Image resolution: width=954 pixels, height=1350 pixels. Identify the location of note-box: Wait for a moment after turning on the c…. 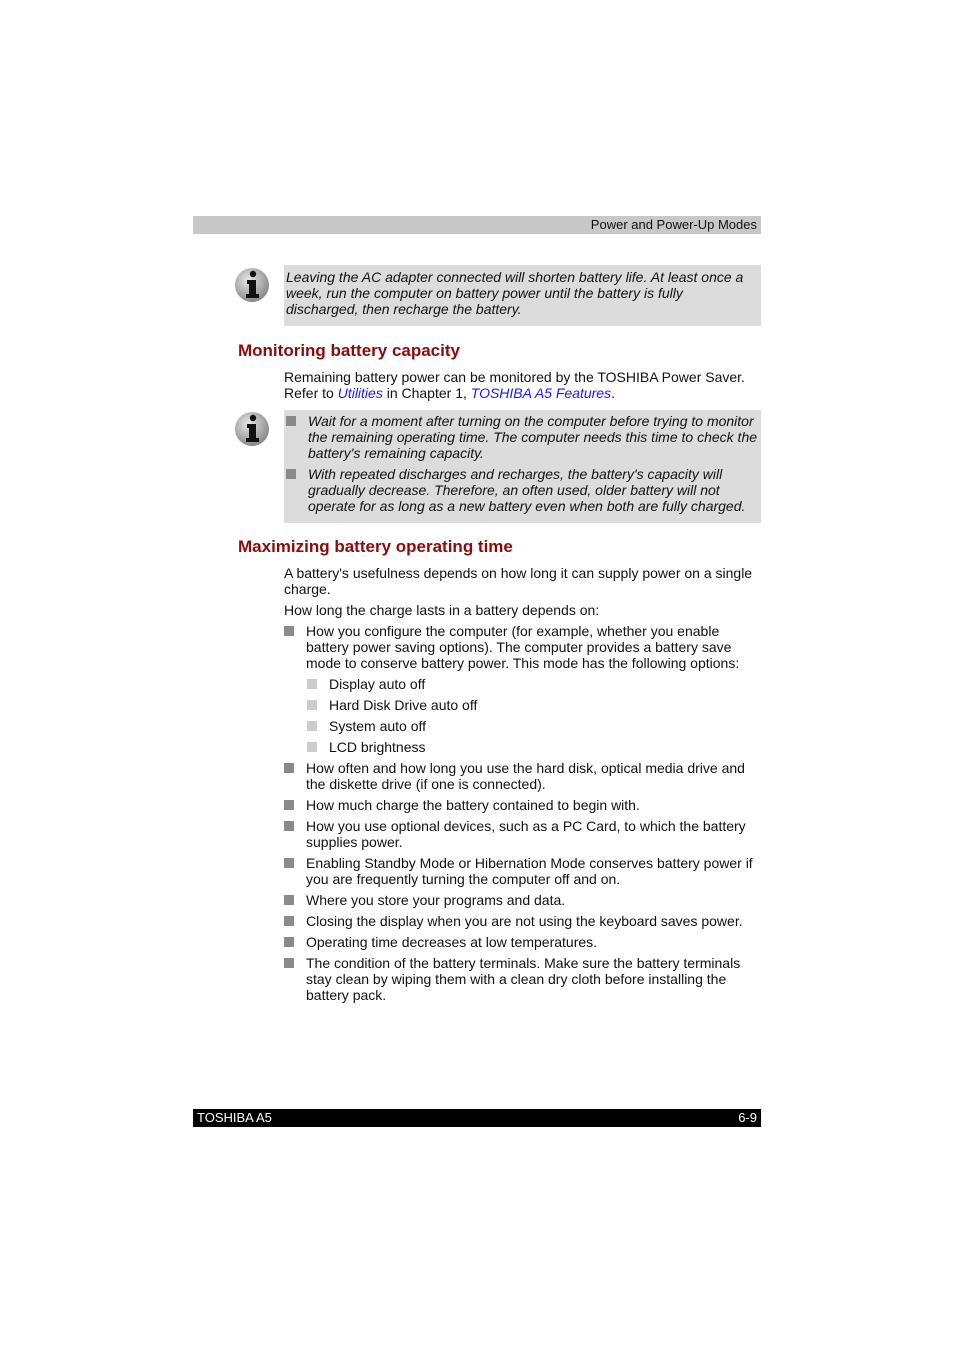
(522, 466).